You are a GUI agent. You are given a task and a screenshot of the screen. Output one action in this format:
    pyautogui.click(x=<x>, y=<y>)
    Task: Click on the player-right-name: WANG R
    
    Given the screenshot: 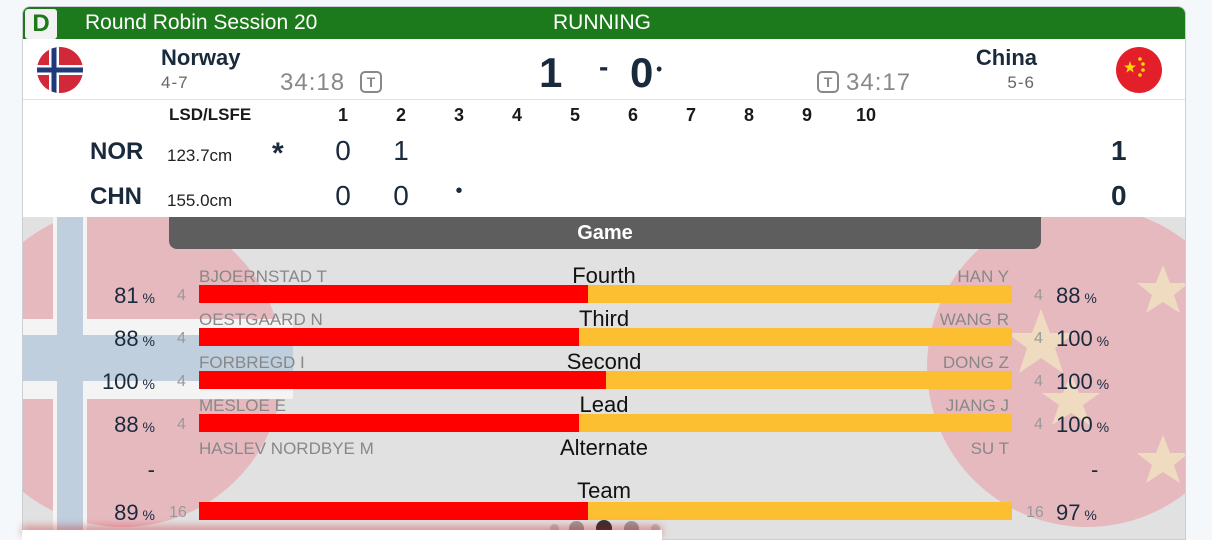 What is the action you would take?
    pyautogui.click(x=974, y=319)
    